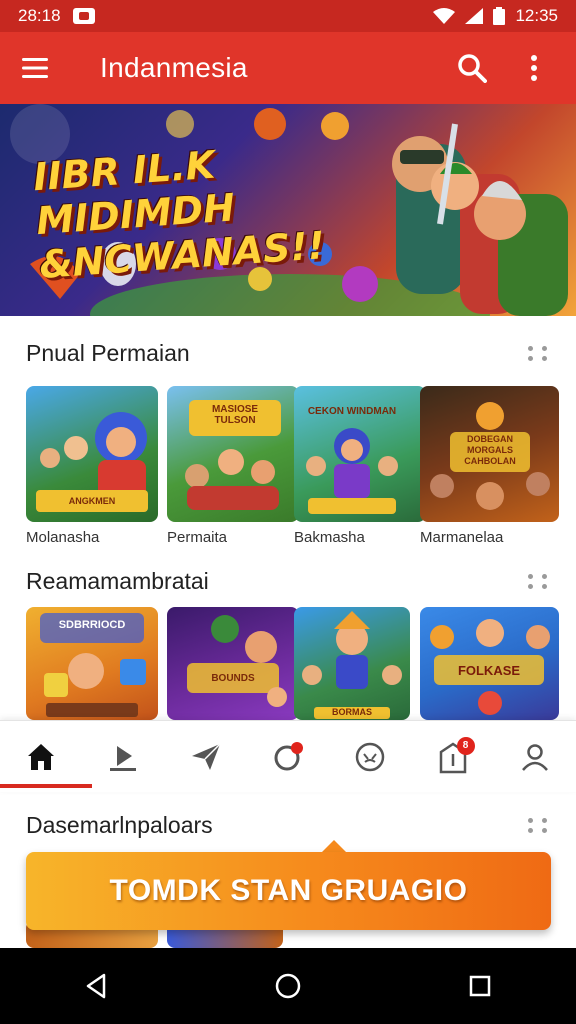 The width and height of the screenshot is (576, 1024). What do you see at coordinates (352, 663) in the screenshot?
I see `game-tile: BORMAS` at bounding box center [352, 663].